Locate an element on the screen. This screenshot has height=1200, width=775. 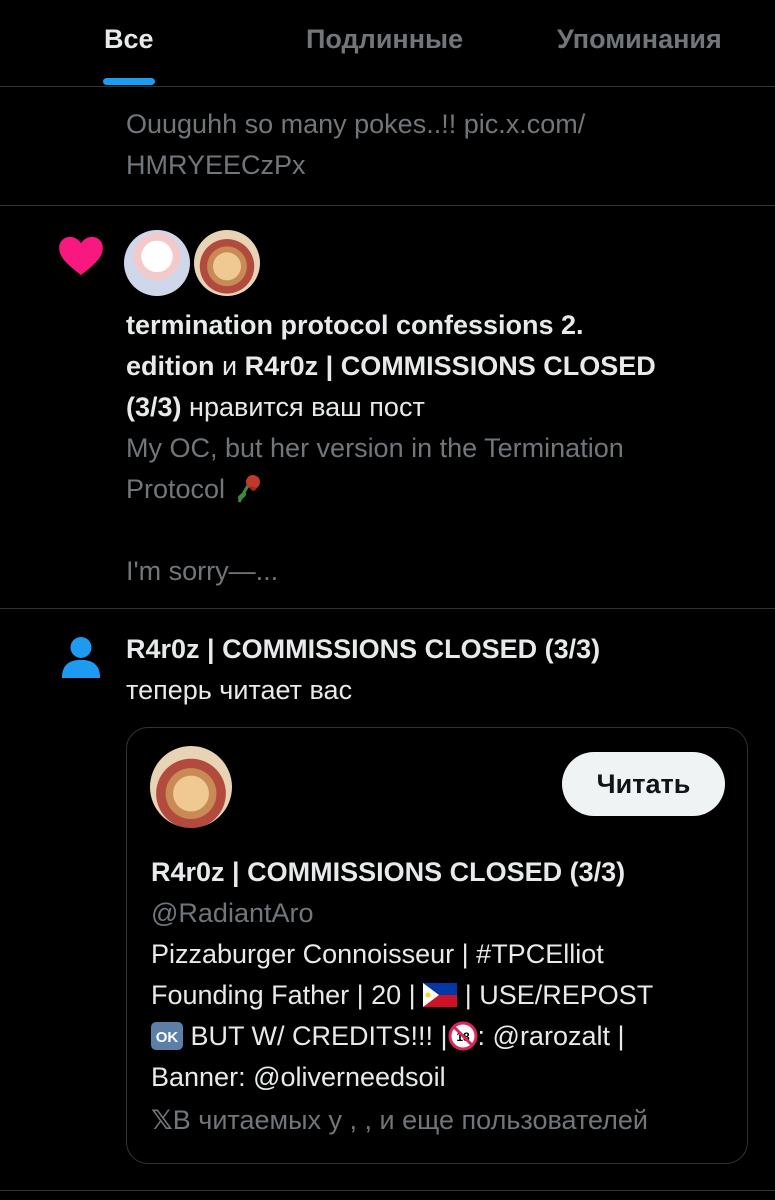
heart-icon is located at coordinates (81, 256).